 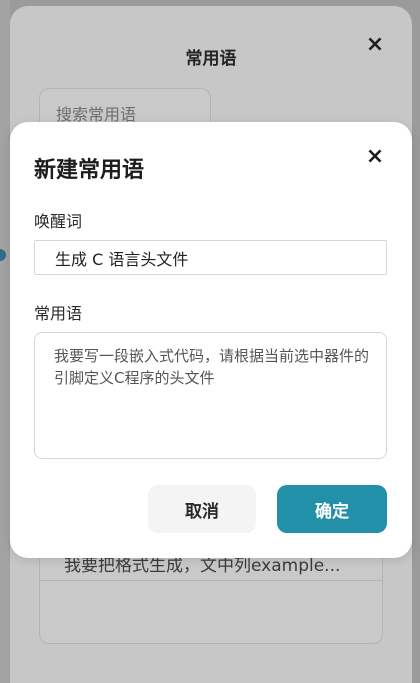 I want to click on wake-word-label: 唤醒词, so click(x=58, y=221).